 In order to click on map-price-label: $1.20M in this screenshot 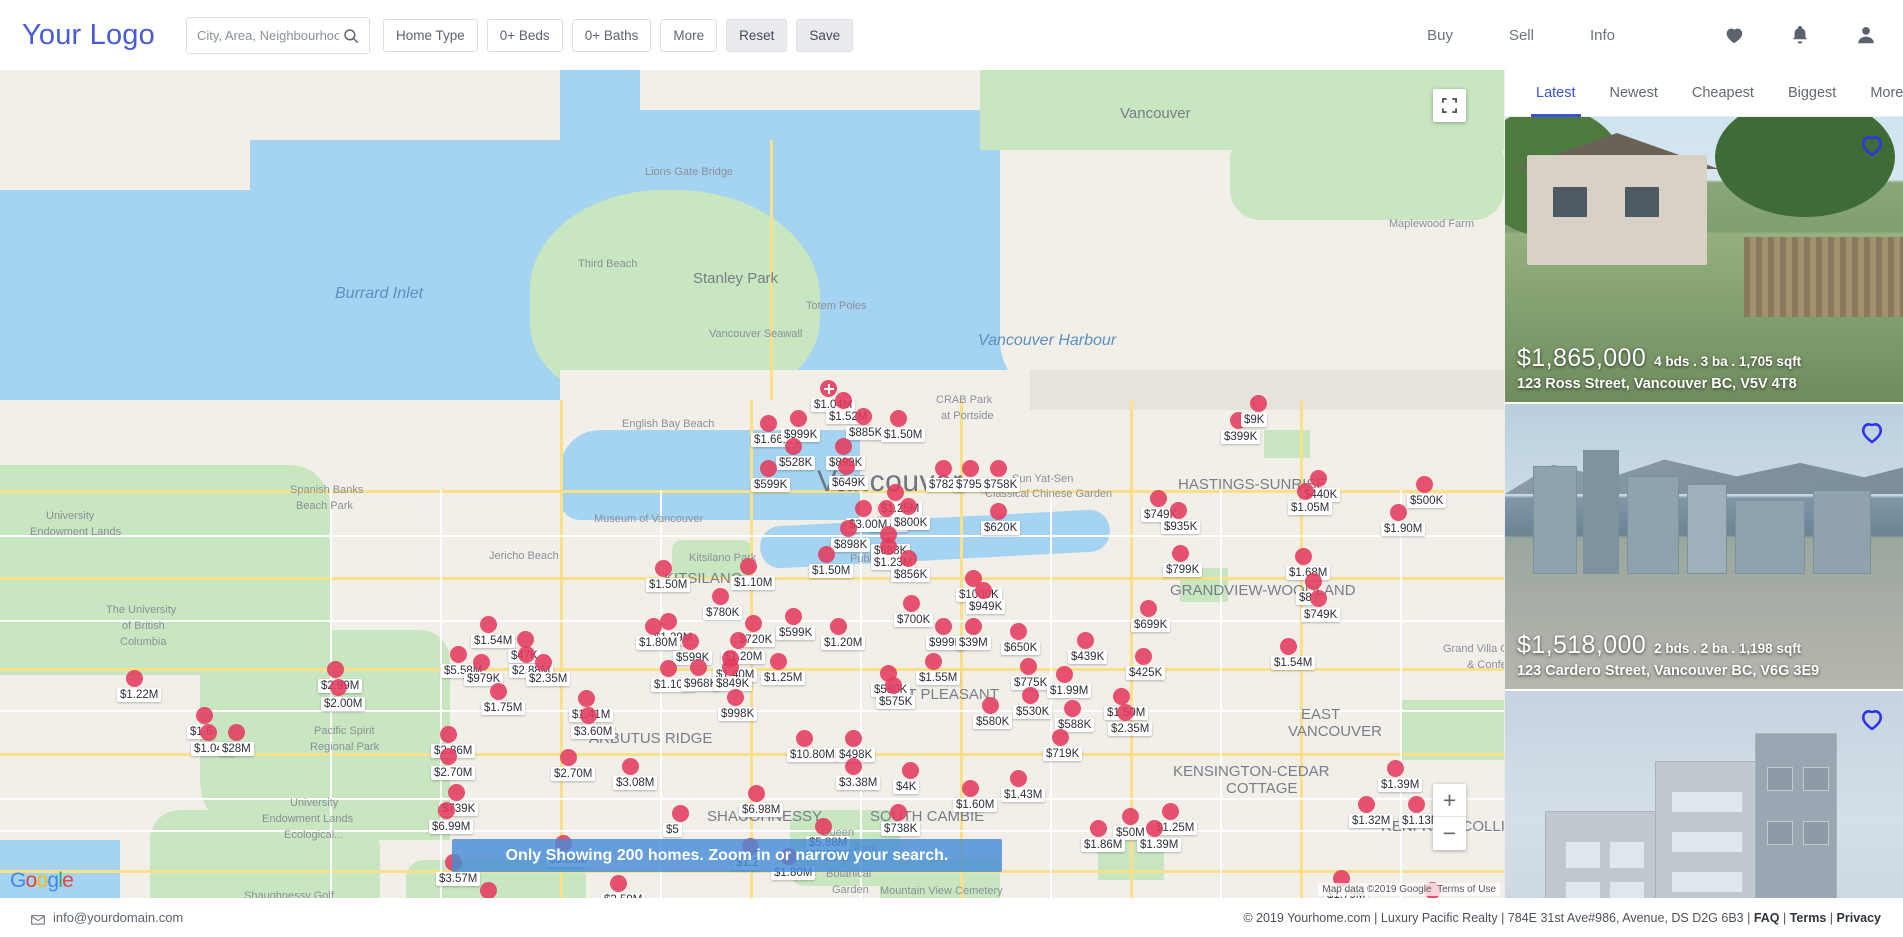, I will do `click(843, 643)`.